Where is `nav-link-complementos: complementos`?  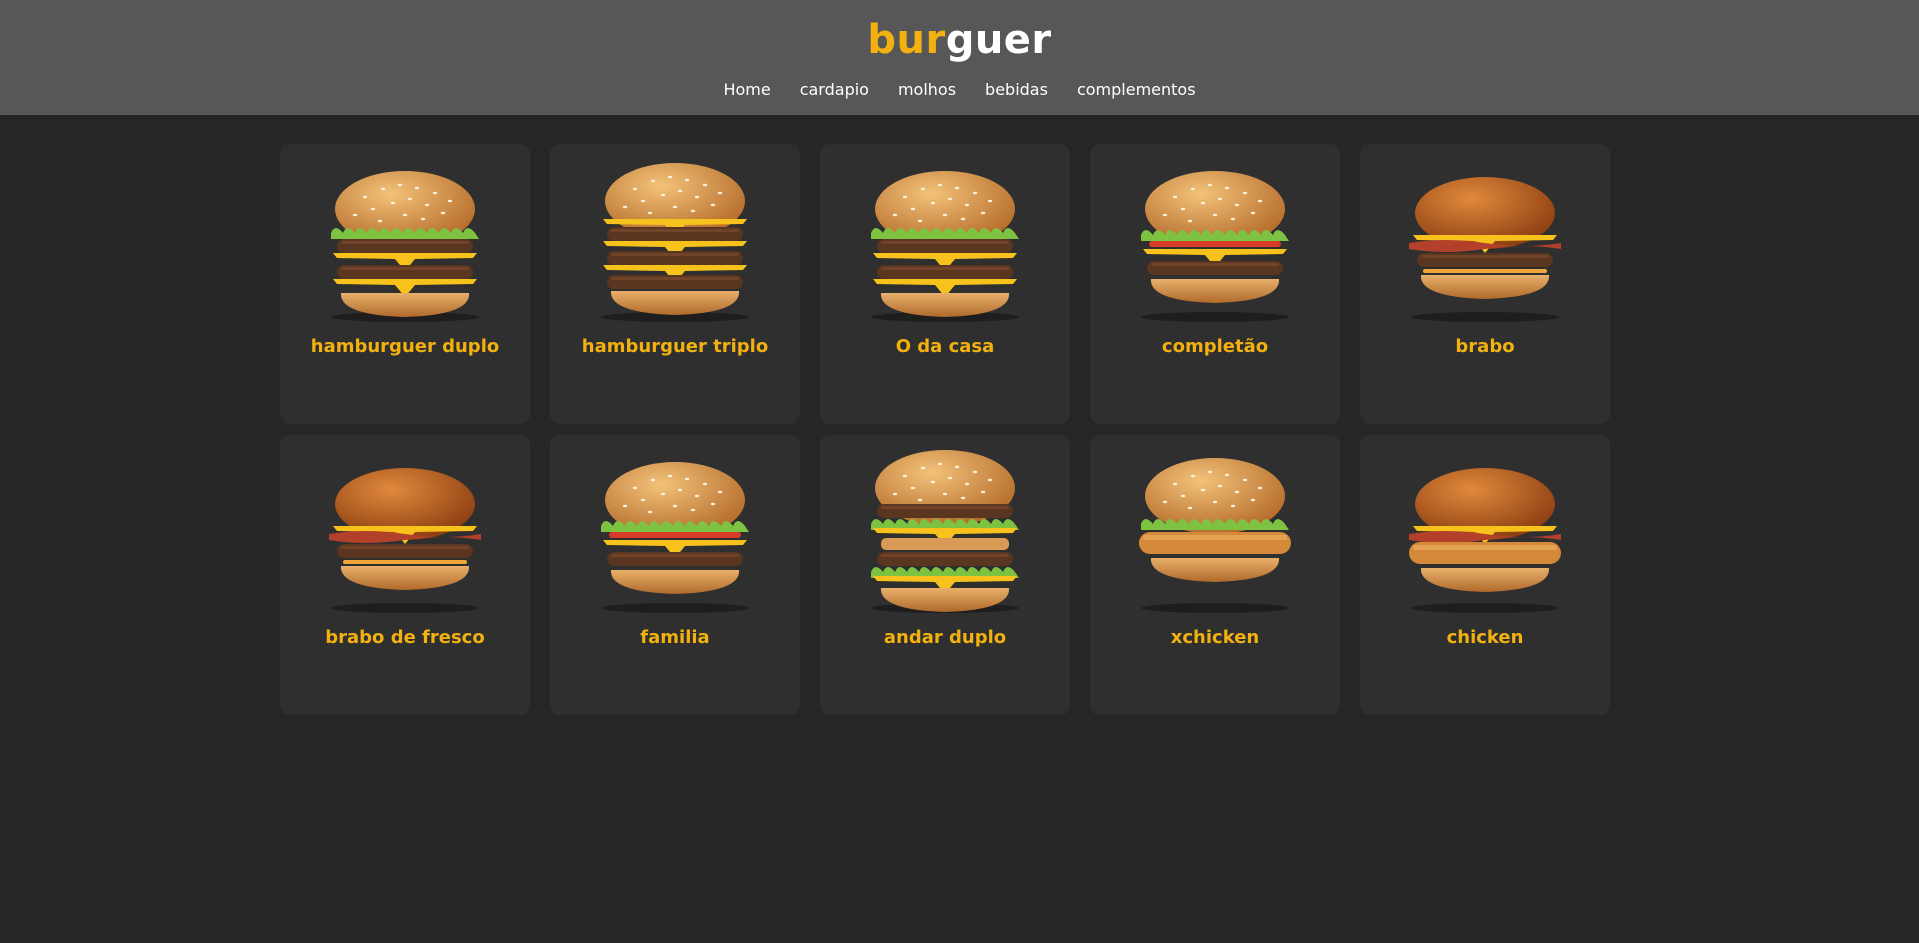 nav-link-complementos: complementos is located at coordinates (1136, 89).